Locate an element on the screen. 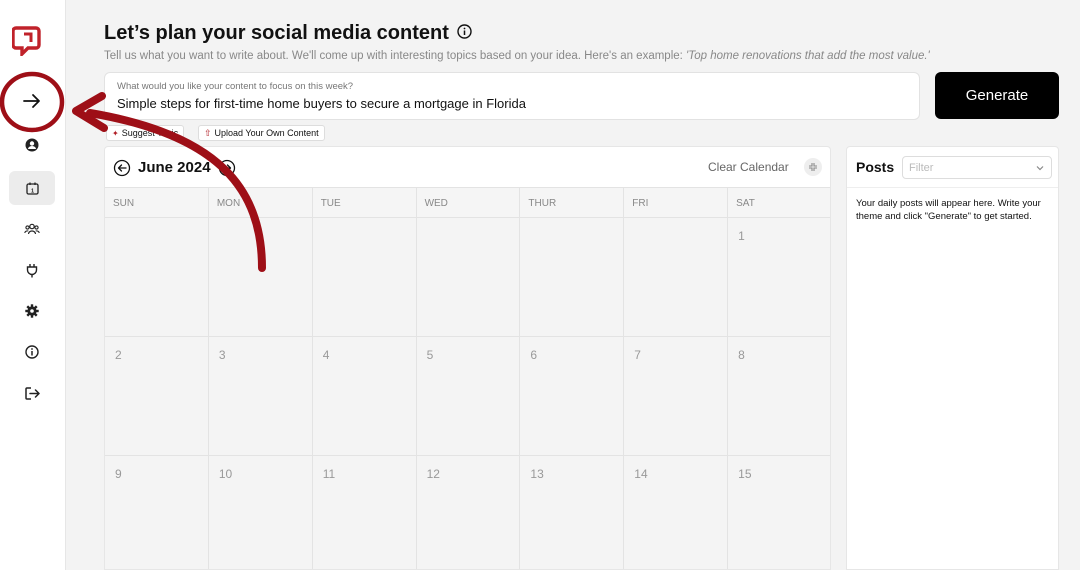  day-cell: 10 is located at coordinates (260, 512).